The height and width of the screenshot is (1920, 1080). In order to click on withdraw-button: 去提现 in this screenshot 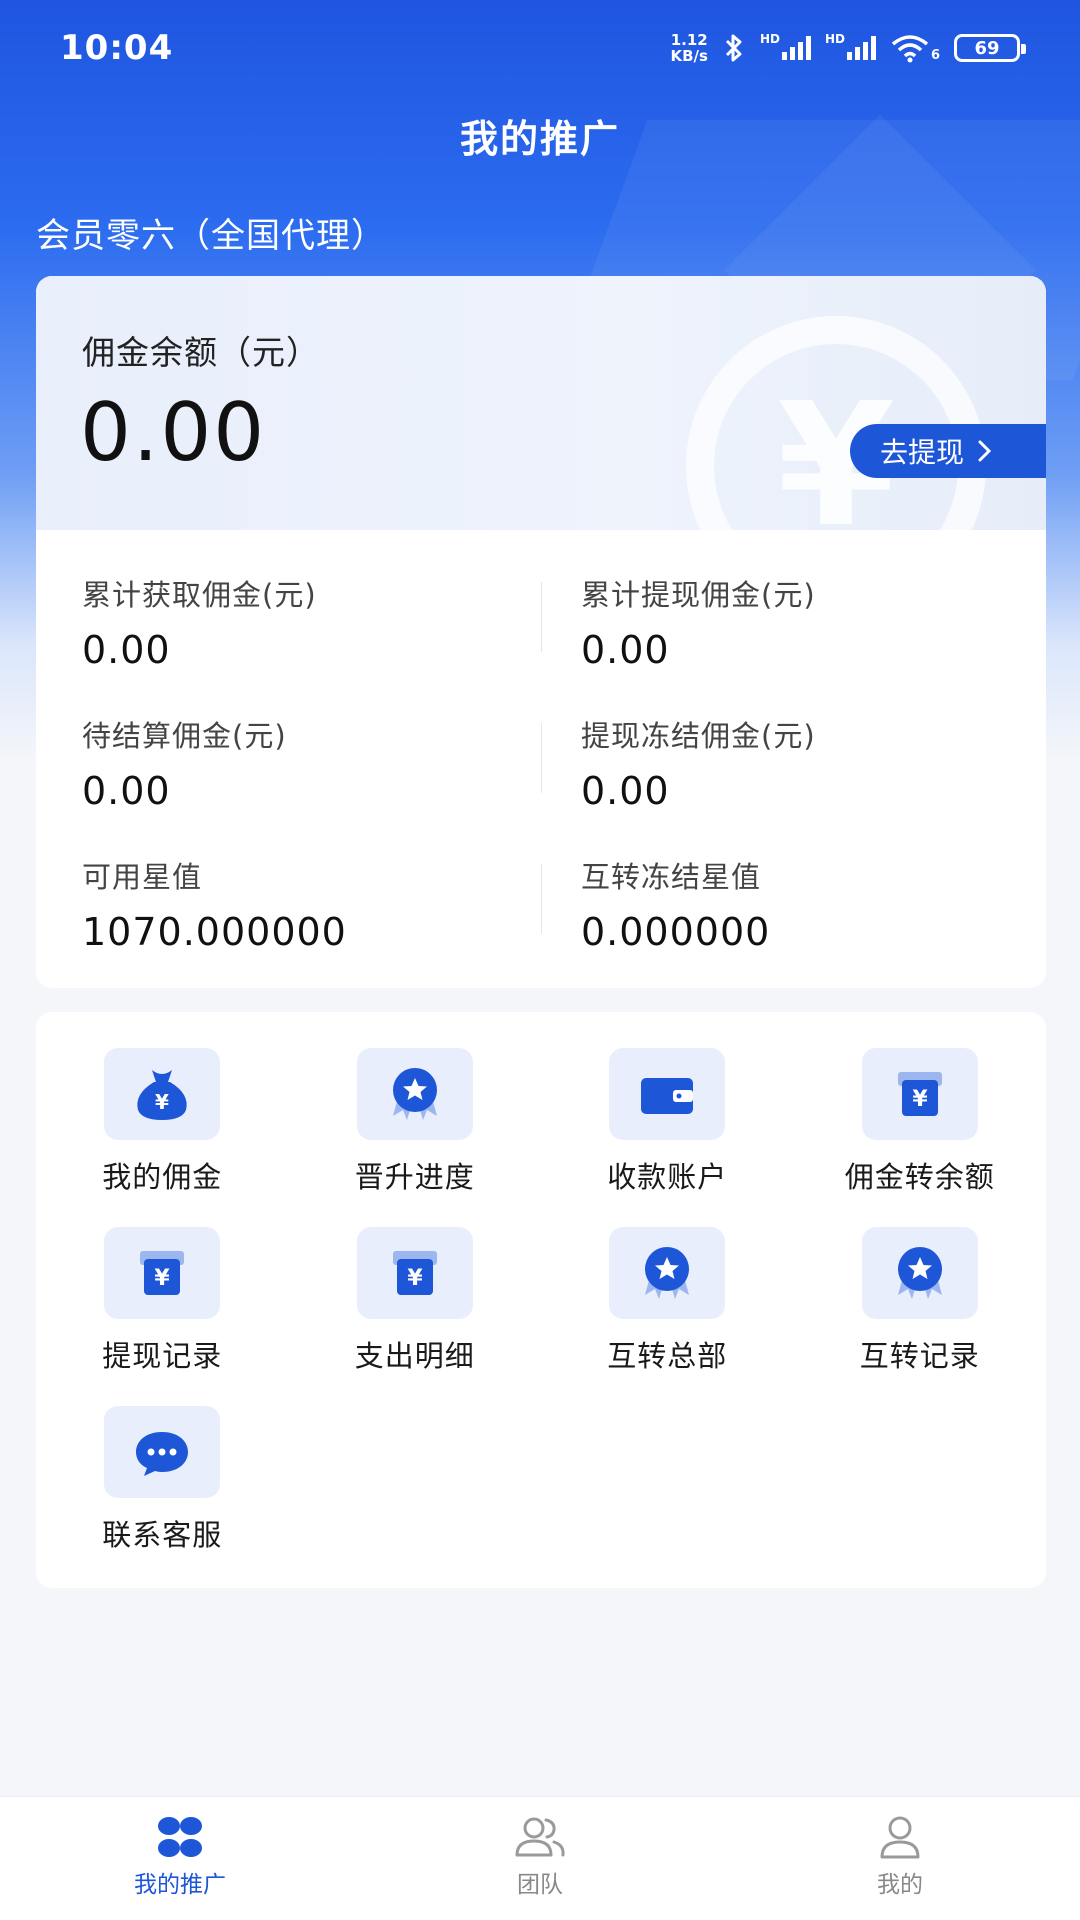, I will do `click(948, 451)`.